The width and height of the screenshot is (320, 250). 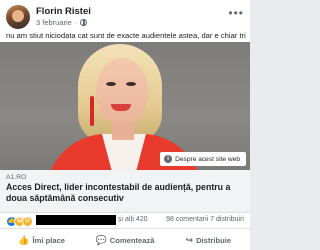 What do you see at coordinates (189, 239) in the screenshot?
I see `share-arrow-icon: ↪` at bounding box center [189, 239].